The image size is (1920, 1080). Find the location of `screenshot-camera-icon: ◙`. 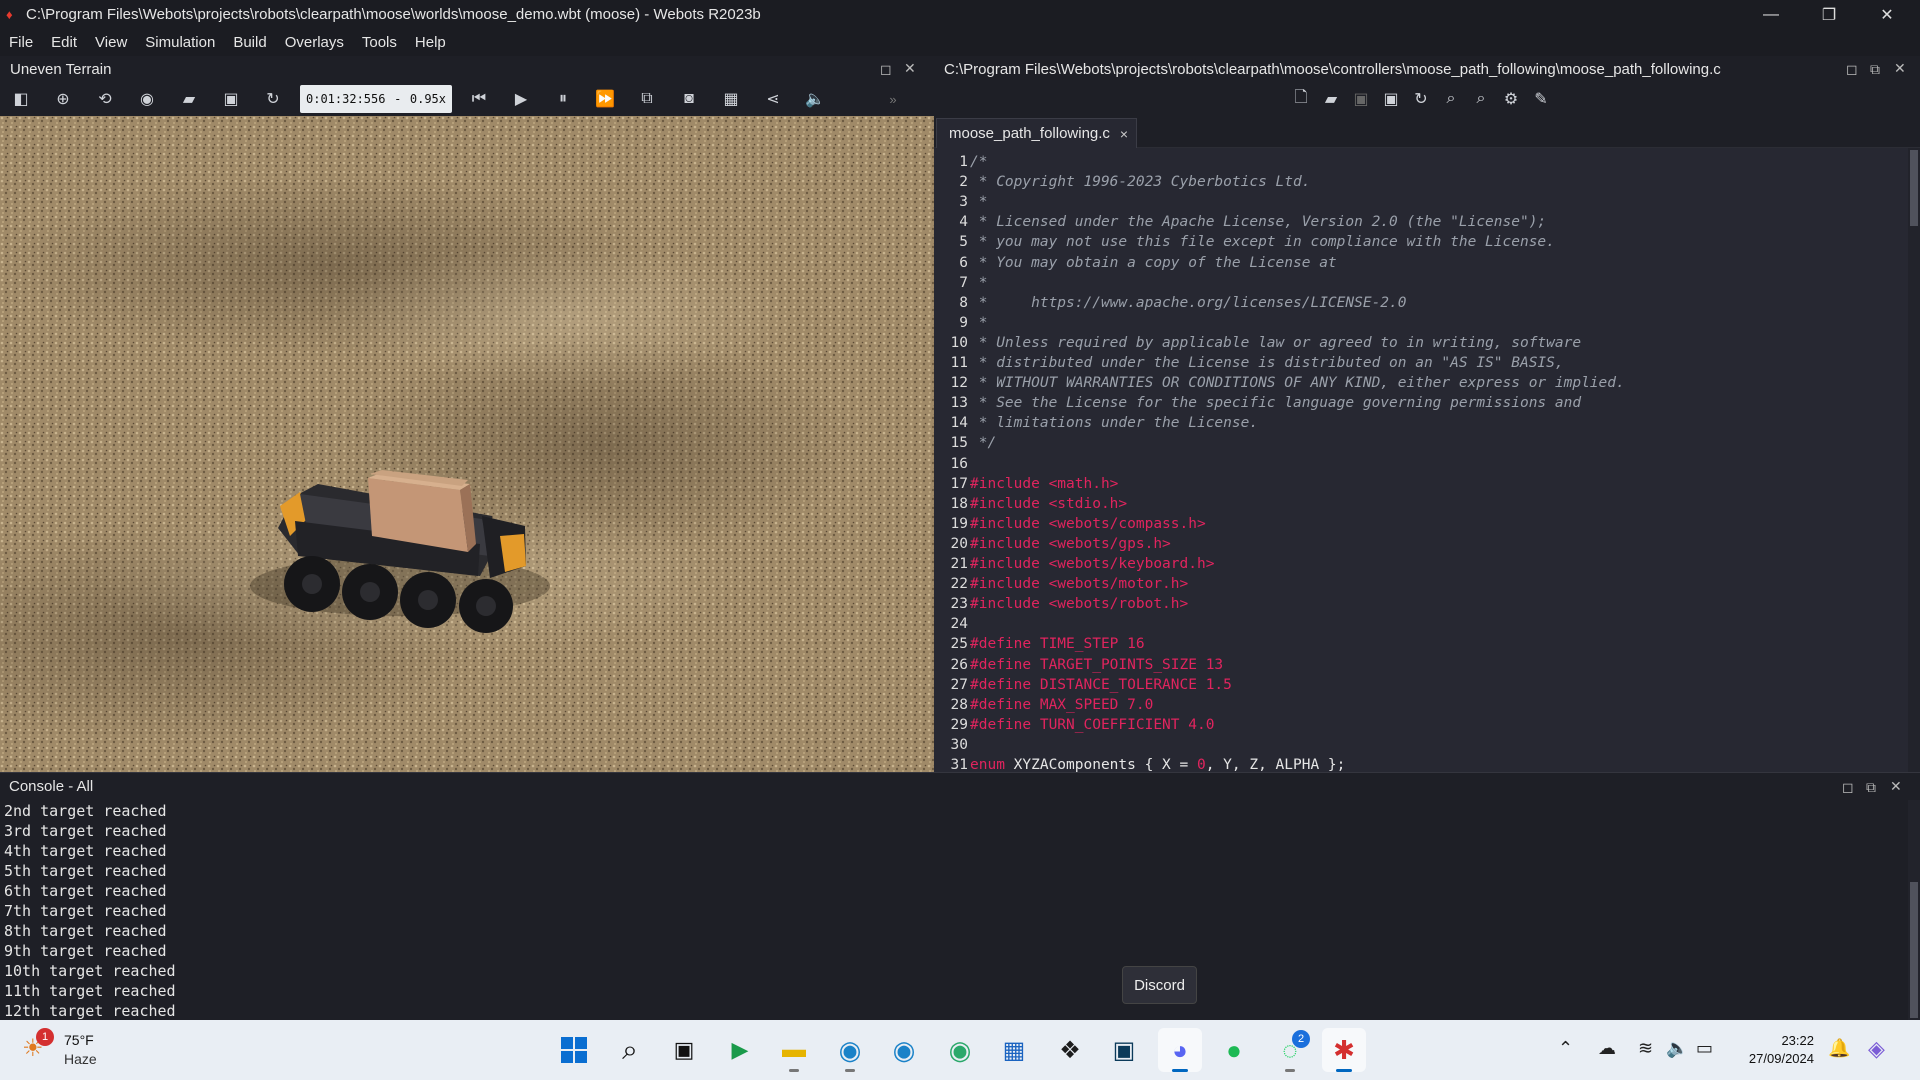

screenshot-camera-icon: ◙ is located at coordinates (689, 99).